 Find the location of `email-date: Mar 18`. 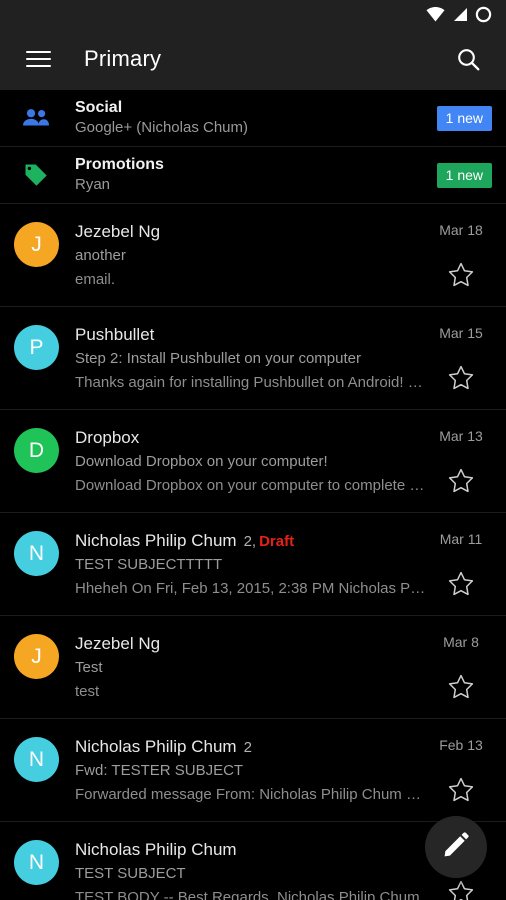

email-date: Mar 18 is located at coordinates (461, 230).